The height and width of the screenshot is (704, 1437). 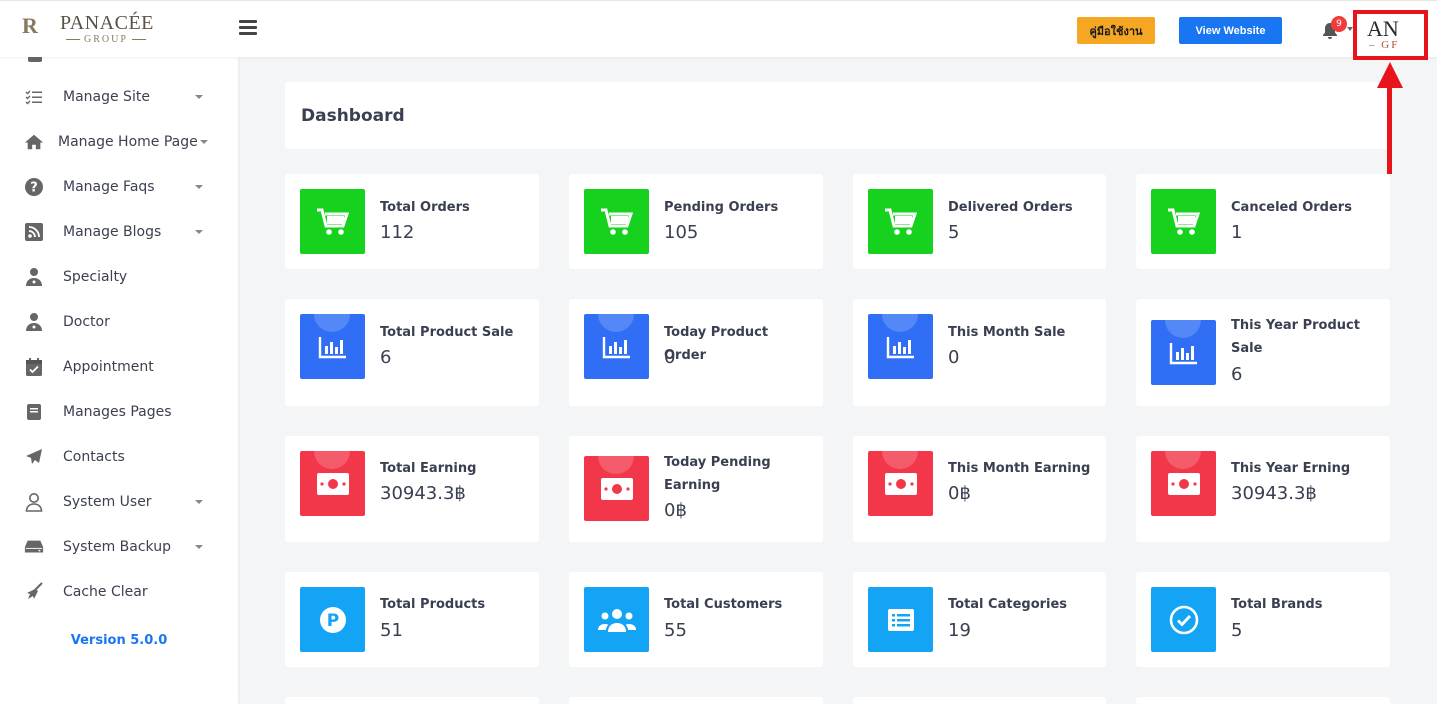 I want to click on stat-value: 19, so click(x=959, y=630).